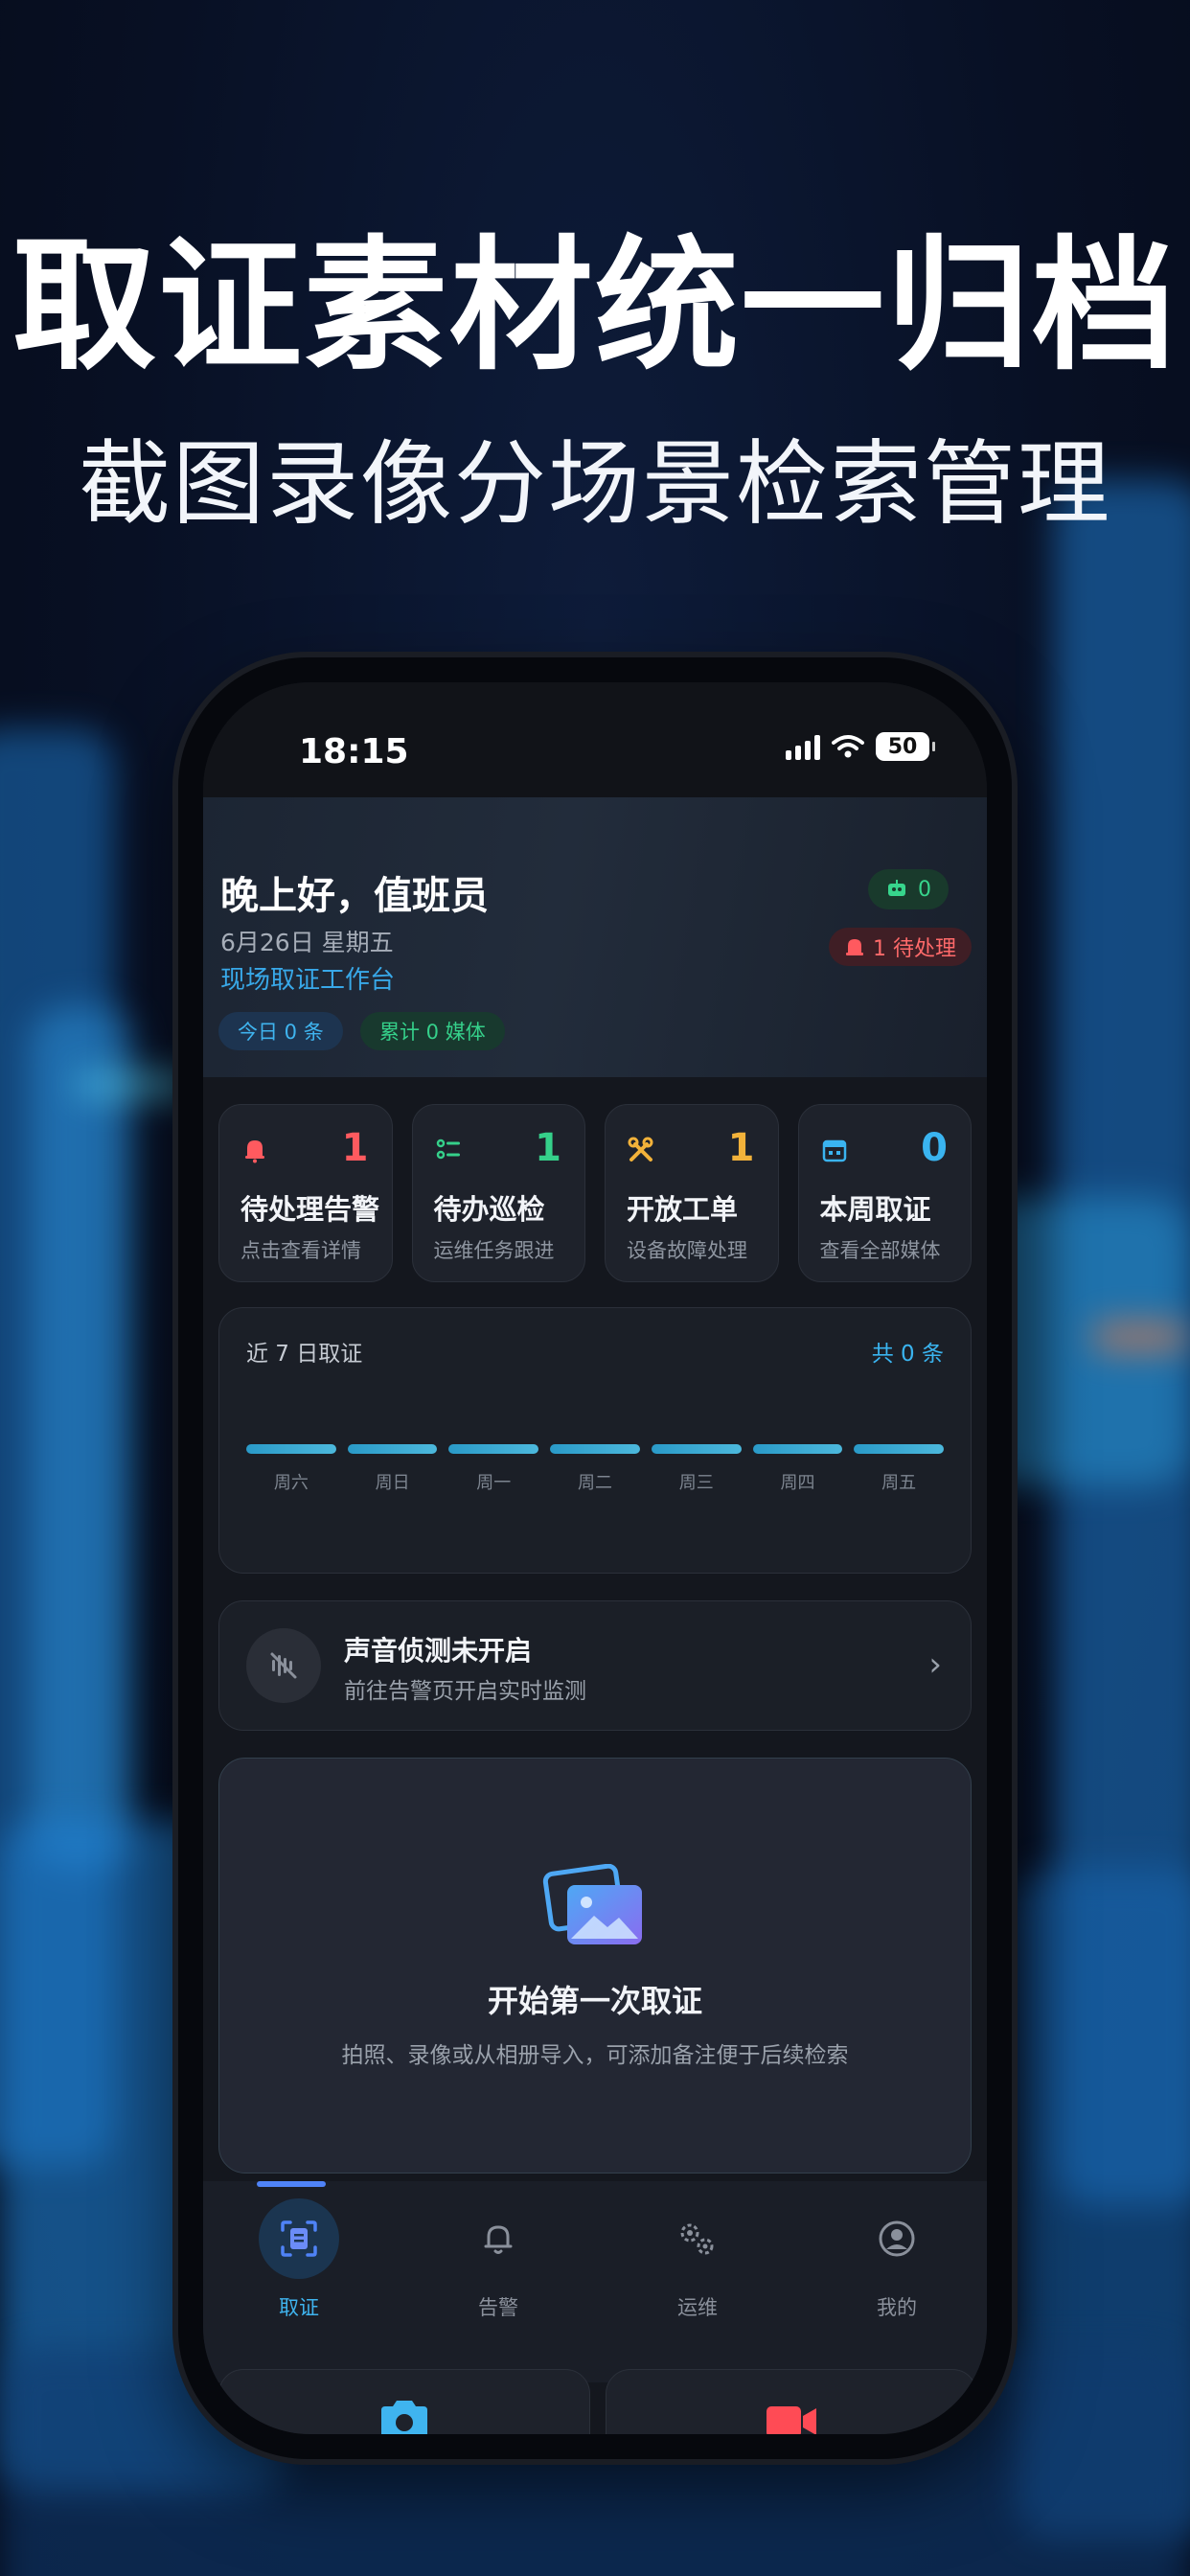 This screenshot has width=1190, height=2576. Describe the element at coordinates (687, 1250) in the screenshot. I see `card-subtitle: 设备故障处理` at that location.